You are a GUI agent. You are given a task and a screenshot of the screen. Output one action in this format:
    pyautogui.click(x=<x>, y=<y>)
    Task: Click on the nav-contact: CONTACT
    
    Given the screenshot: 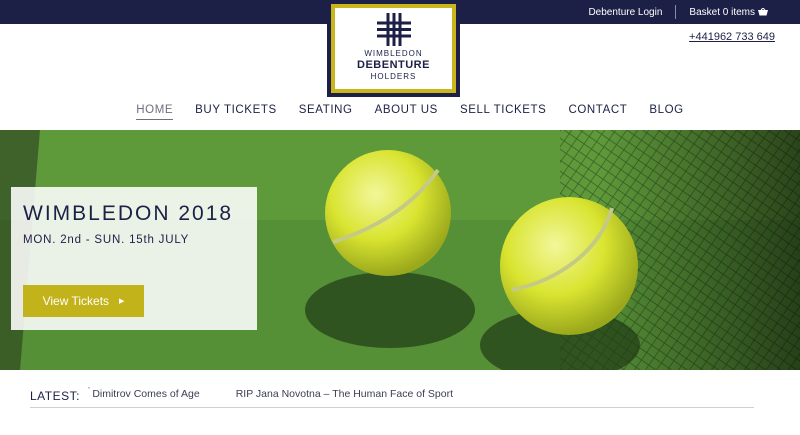 What is the action you would take?
    pyautogui.click(x=597, y=112)
    